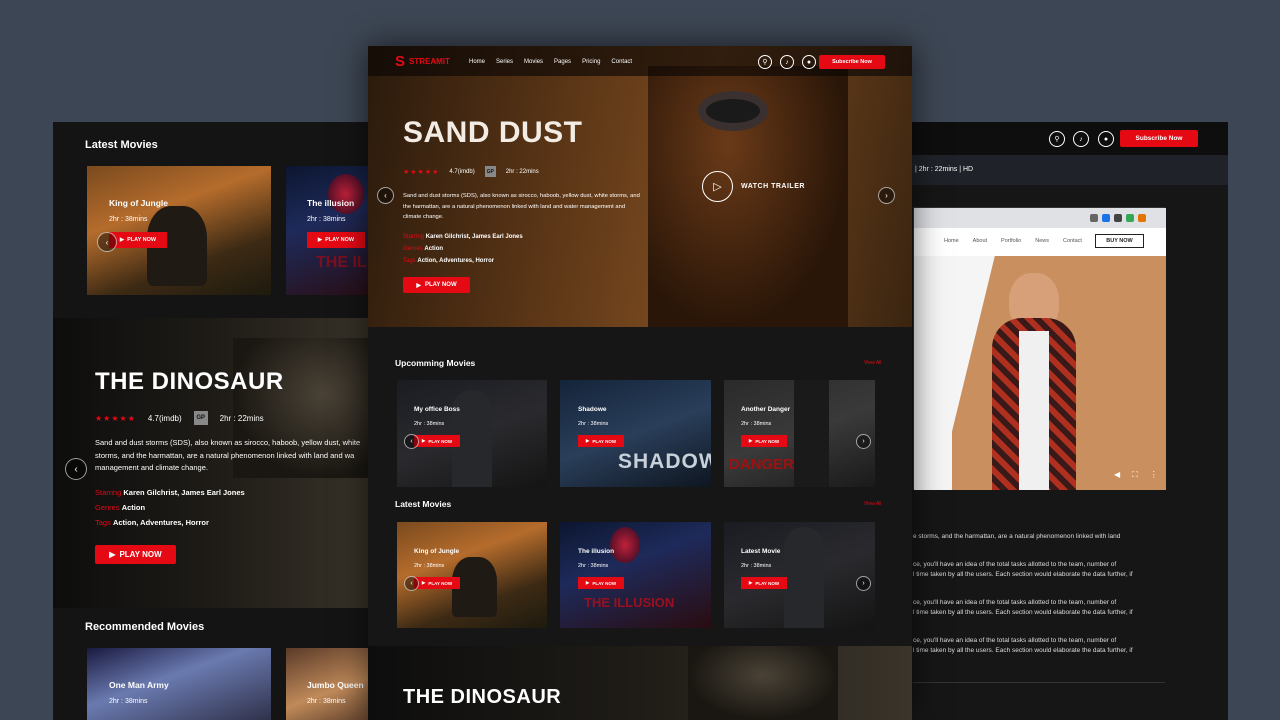 This screenshot has height=720, width=1280. Describe the element at coordinates (944, 169) in the screenshot. I see `right-meta-text: | 2hr : 22mins | HD` at that location.